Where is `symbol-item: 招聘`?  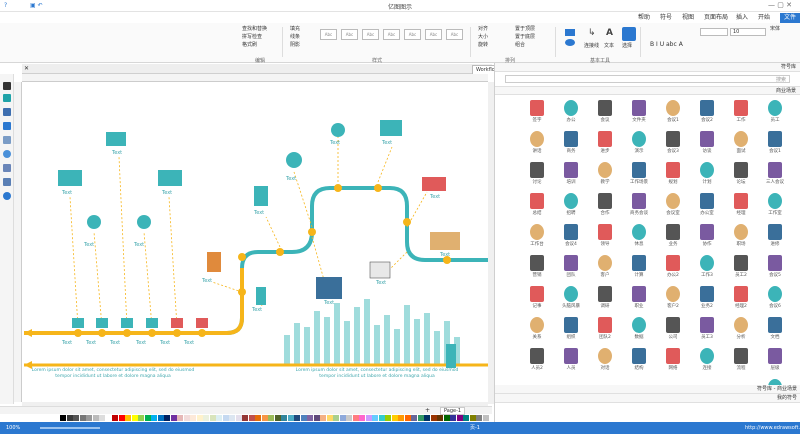
symbol-item: 招聘 is located at coordinates (571, 206).